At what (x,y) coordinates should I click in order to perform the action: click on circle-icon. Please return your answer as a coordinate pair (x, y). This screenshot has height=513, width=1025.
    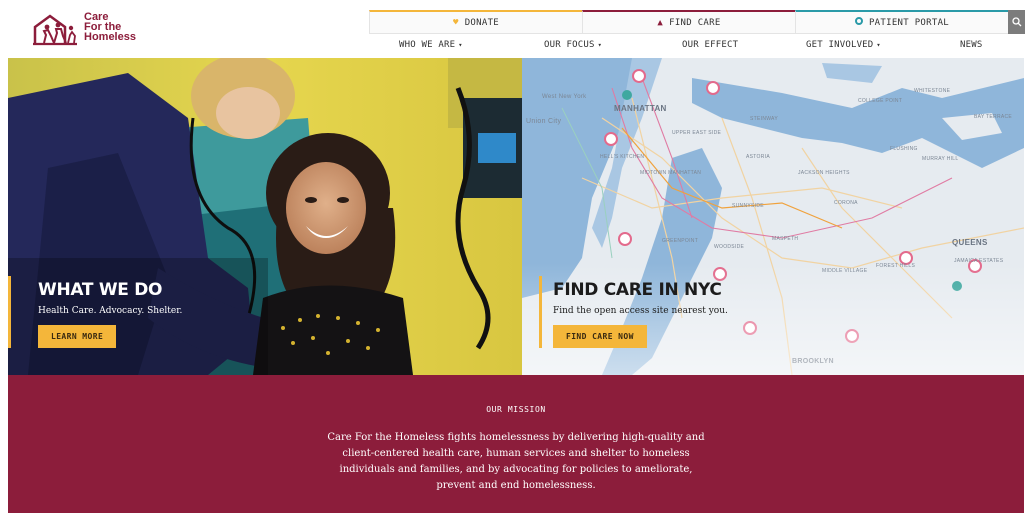
    Looking at the image, I should click on (858, 22).